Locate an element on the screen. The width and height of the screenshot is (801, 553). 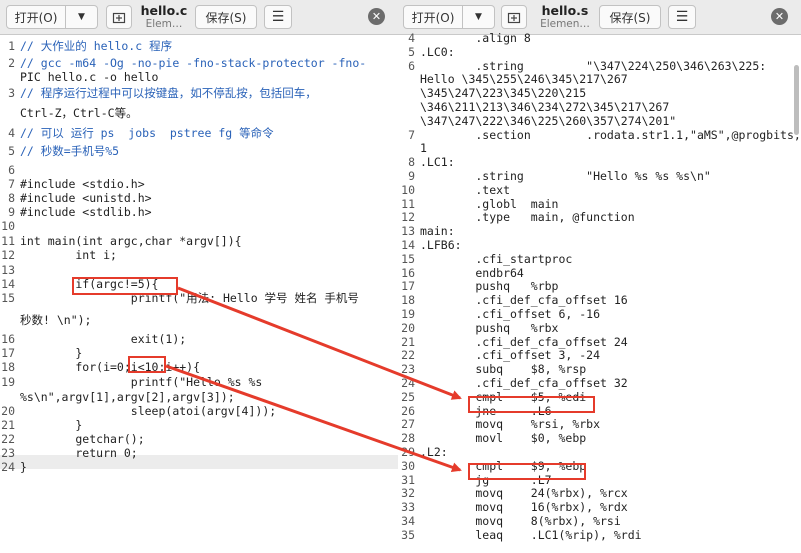
code-line: .text is located at coordinates (465, 189).